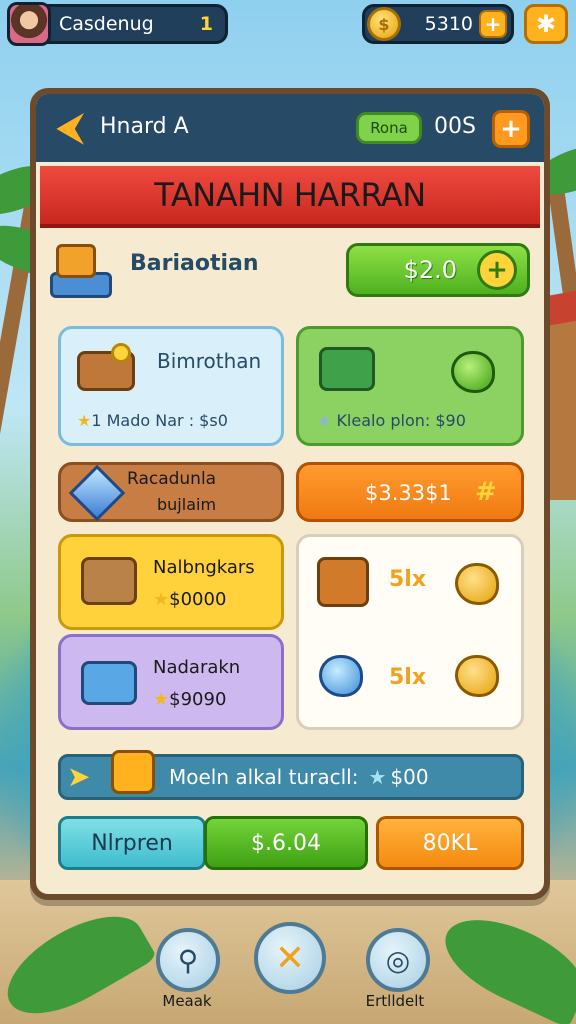 The height and width of the screenshot is (1024, 576). I want to click on map-pin-button: ⚲, so click(188, 960).